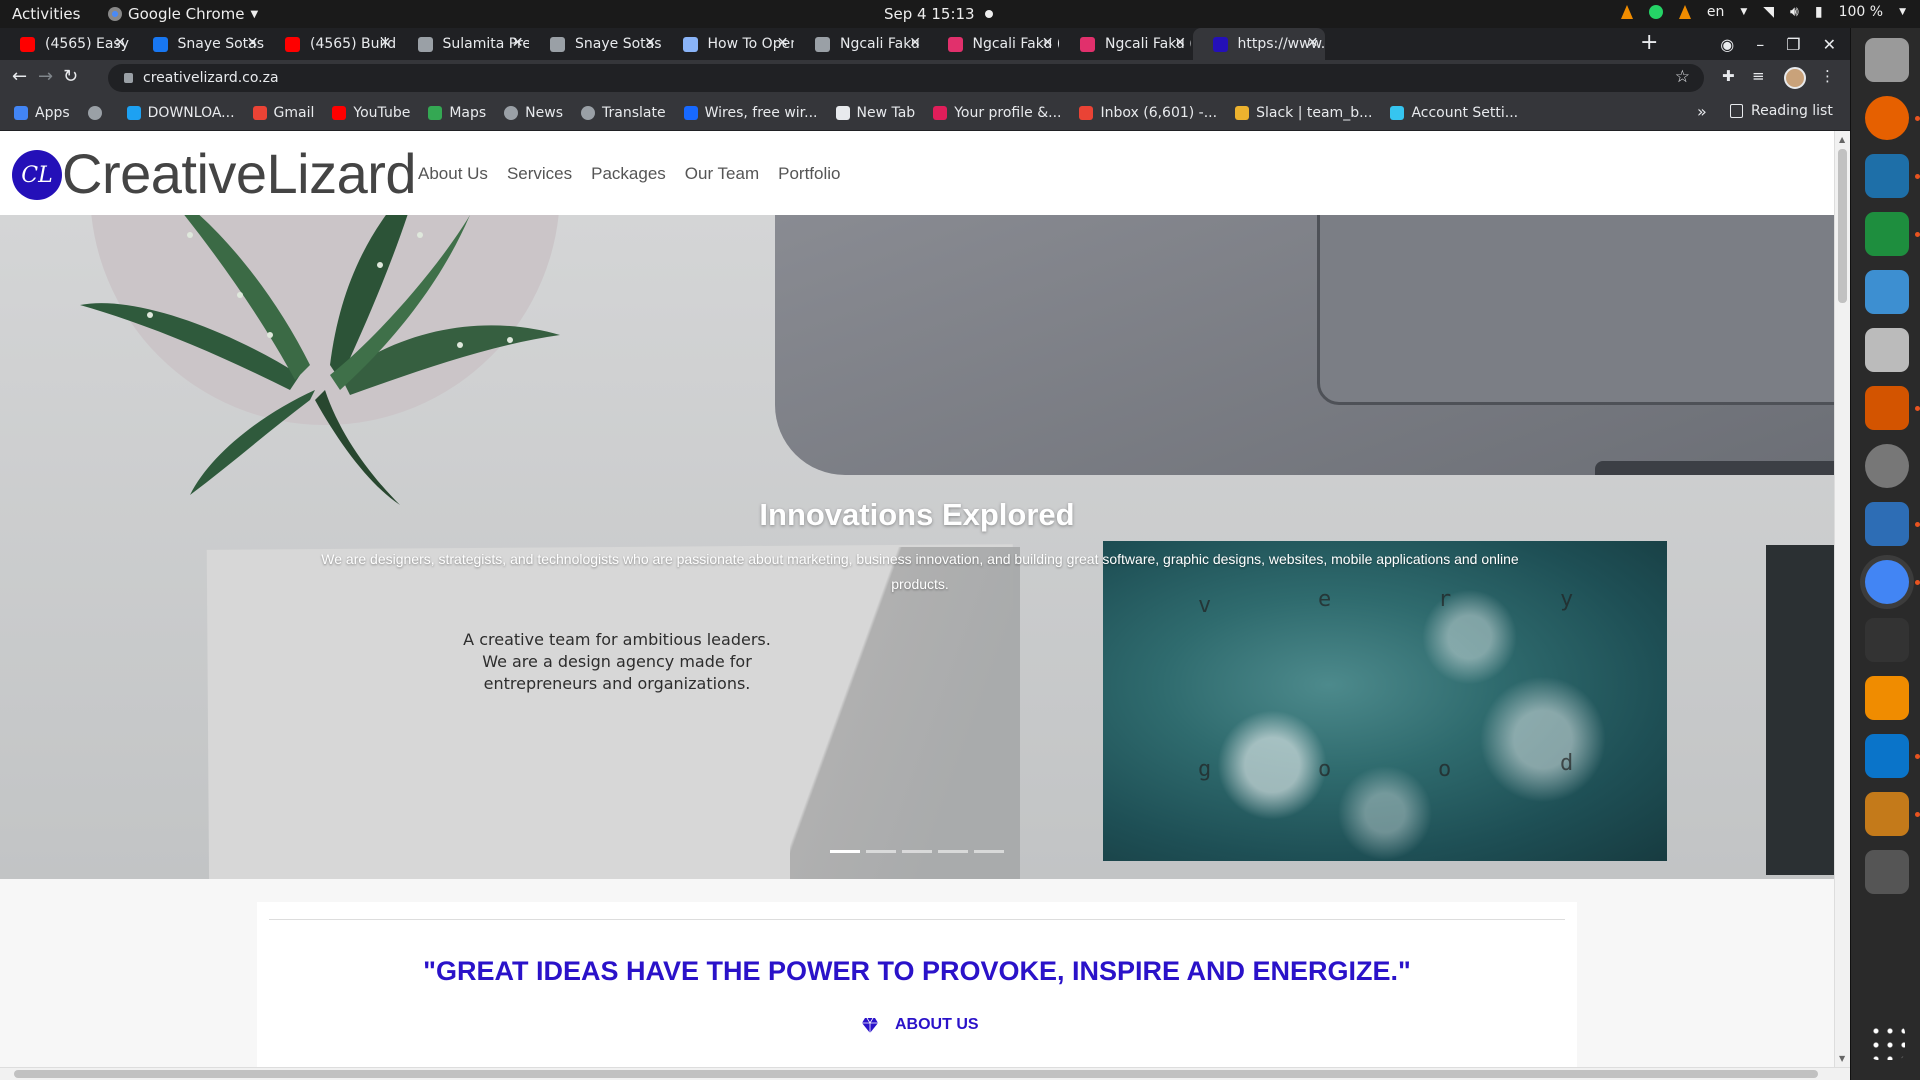 The image size is (1920, 1080). What do you see at coordinates (371, 113) in the screenshot?
I see `bookmark-item: YouTube` at bounding box center [371, 113].